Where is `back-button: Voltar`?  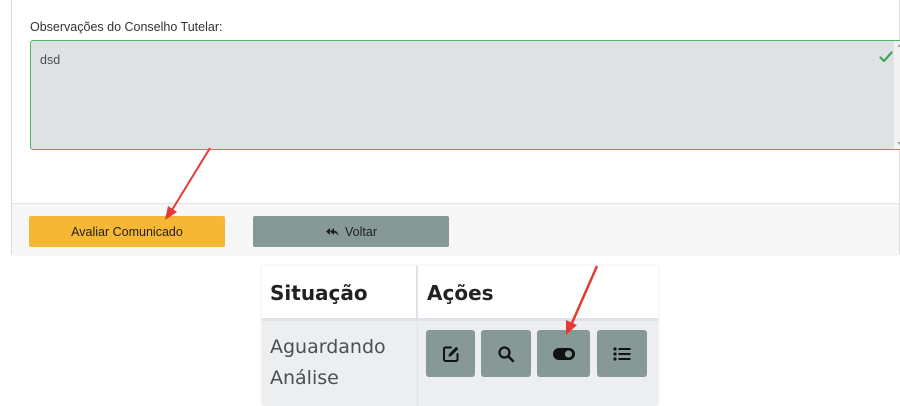 back-button: Voltar is located at coordinates (351, 231).